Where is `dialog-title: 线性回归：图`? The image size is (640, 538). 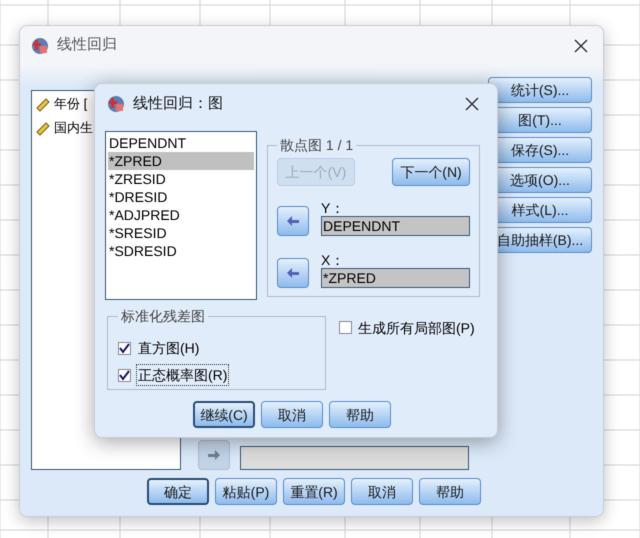
dialog-title: 线性回归：图 is located at coordinates (178, 104).